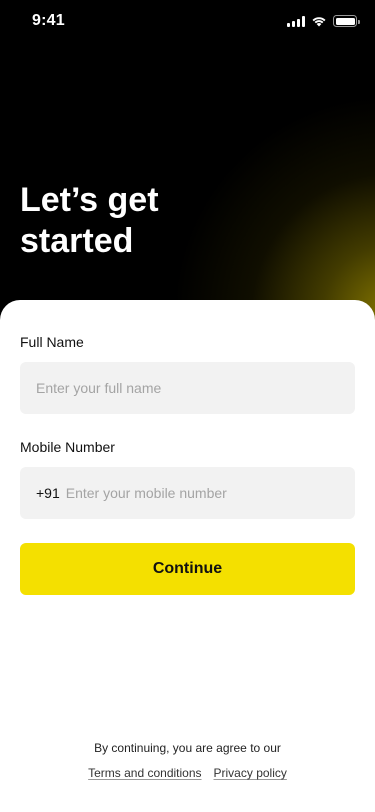  Describe the element at coordinates (89, 220) in the screenshot. I see `page-title: Let’s get started` at that location.